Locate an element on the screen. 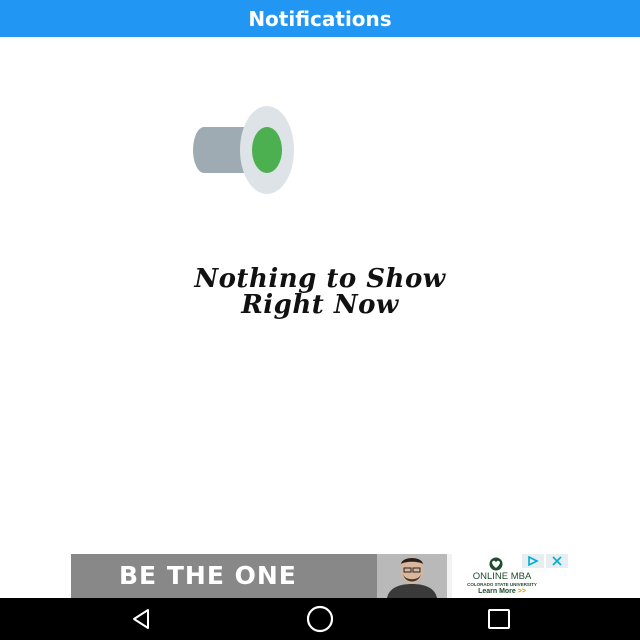 The height and width of the screenshot is (640, 640). ad-learn-more-link: Learn More >> is located at coordinates (502, 592).